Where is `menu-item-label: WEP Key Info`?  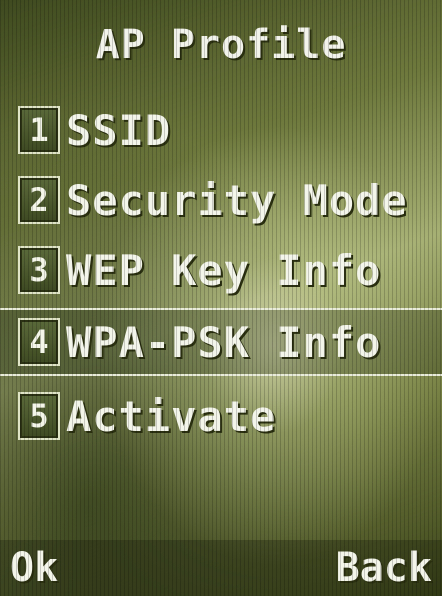 menu-item-label: WEP Key Info is located at coordinates (224, 270).